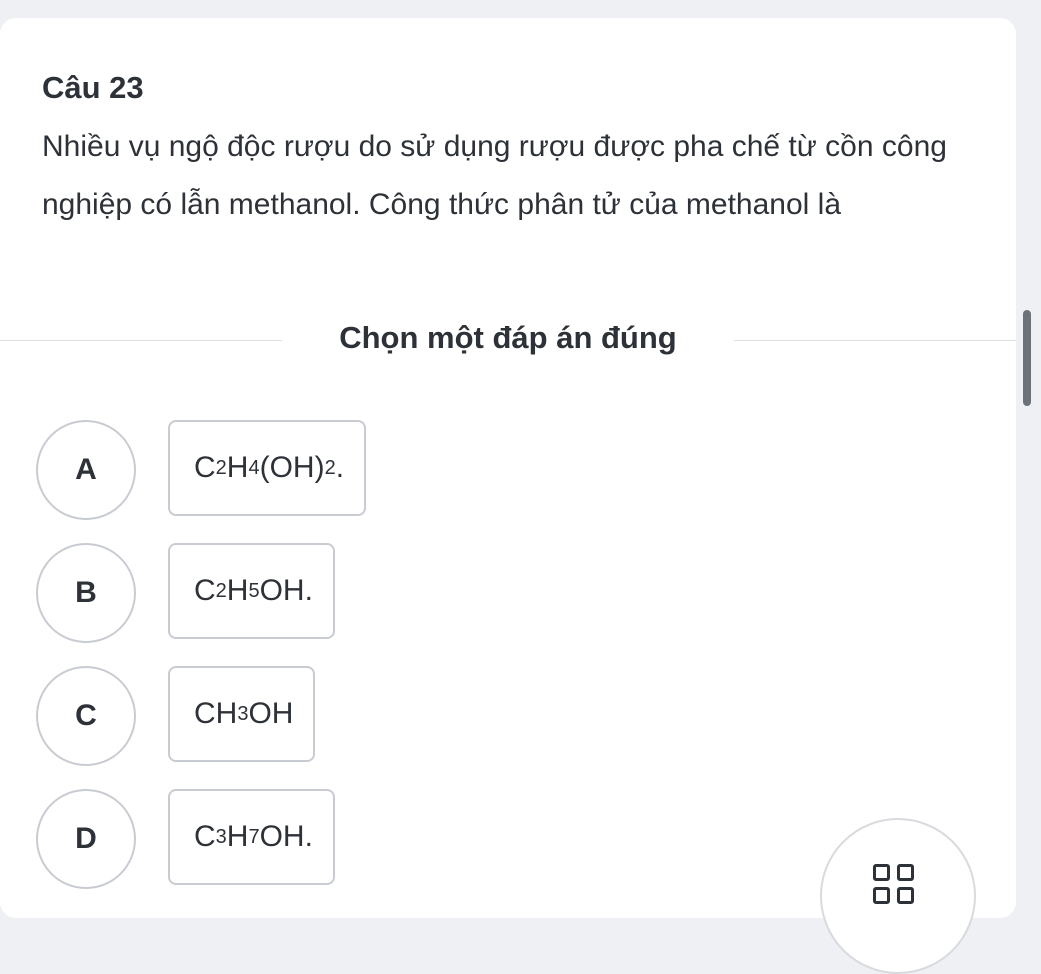  I want to click on formula-text: CH, so click(216, 713).